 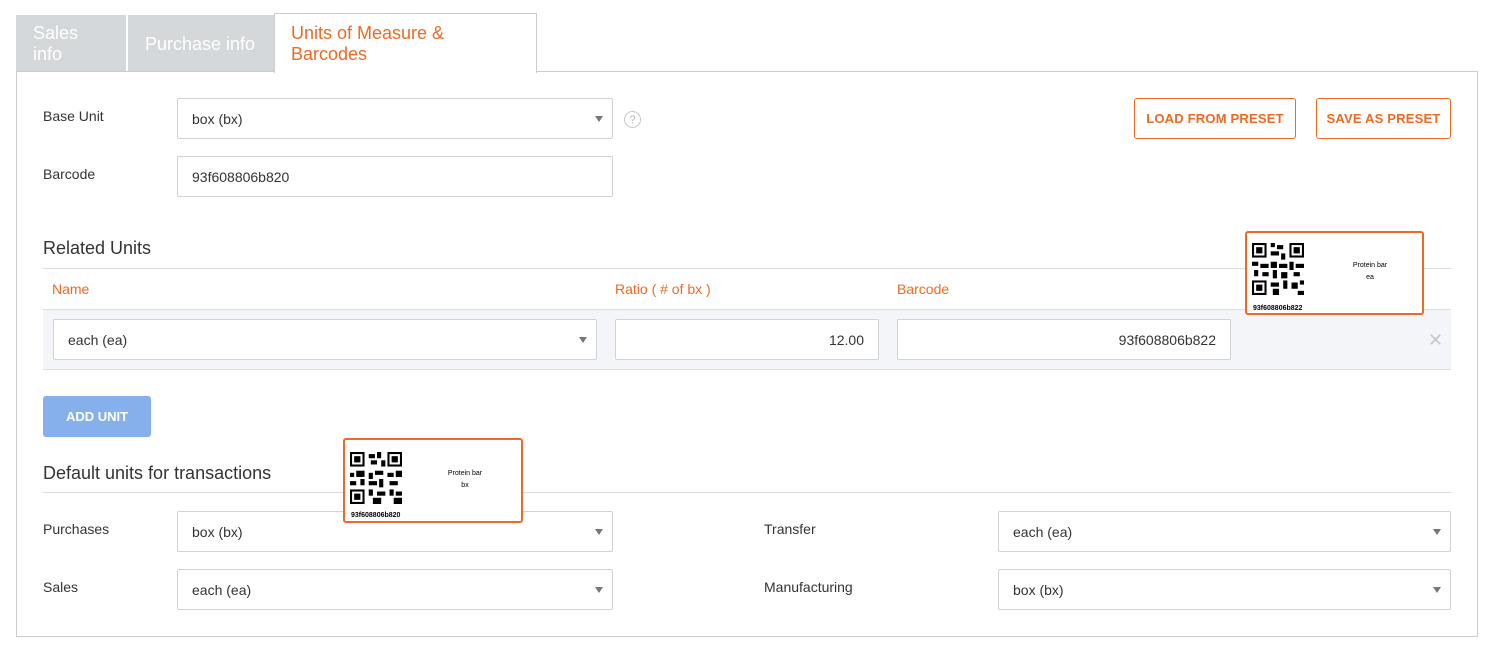 What do you see at coordinates (222, 589) in the screenshot?
I see `sales-unit-value: each (ea)` at bounding box center [222, 589].